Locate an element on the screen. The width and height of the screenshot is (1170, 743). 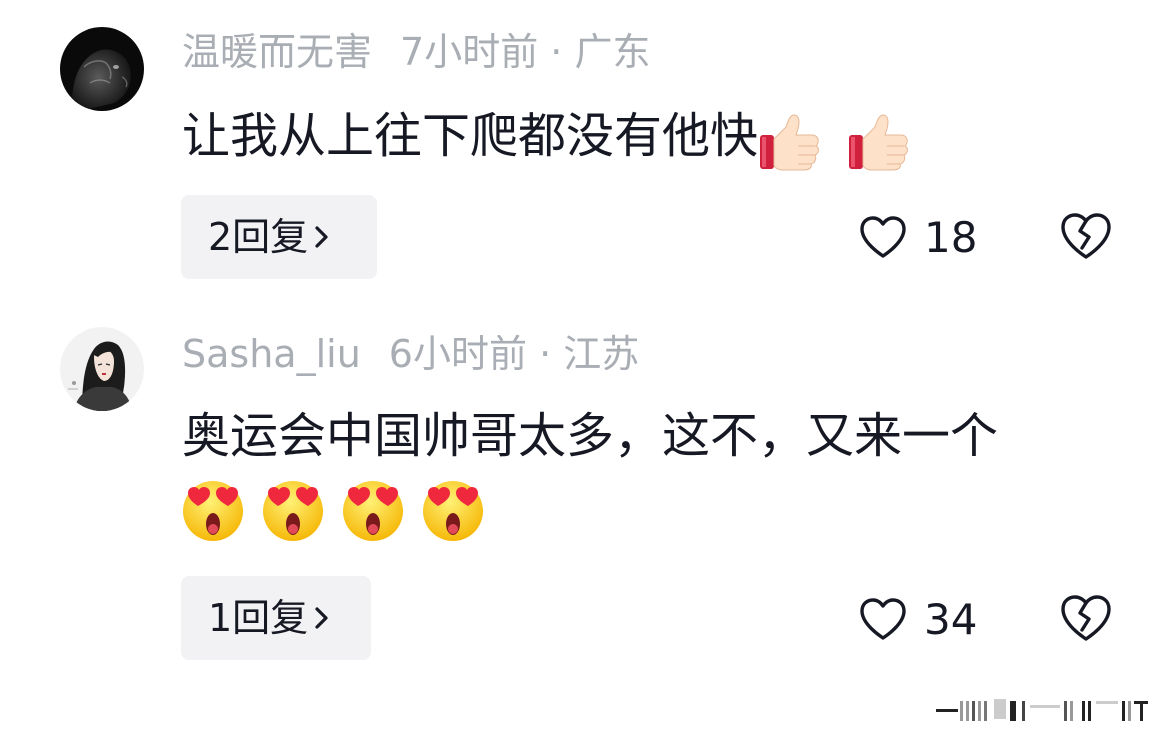
reply-count-label: 2回复 is located at coordinates (258, 237).